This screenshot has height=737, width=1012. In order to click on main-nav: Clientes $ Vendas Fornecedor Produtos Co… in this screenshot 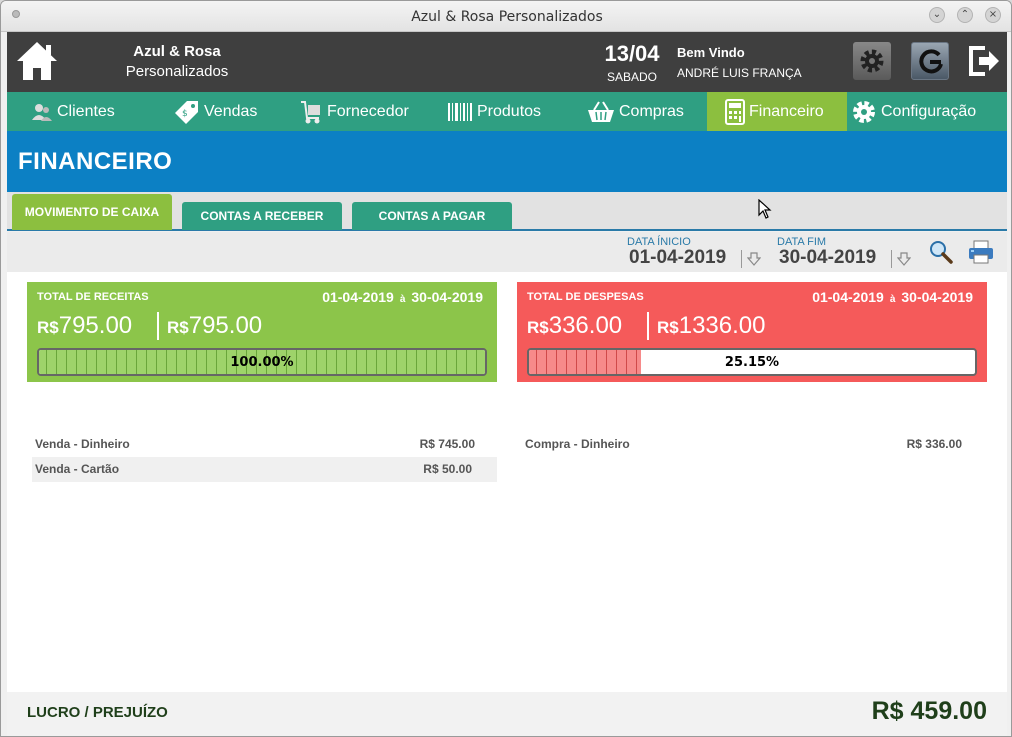, I will do `click(507, 111)`.